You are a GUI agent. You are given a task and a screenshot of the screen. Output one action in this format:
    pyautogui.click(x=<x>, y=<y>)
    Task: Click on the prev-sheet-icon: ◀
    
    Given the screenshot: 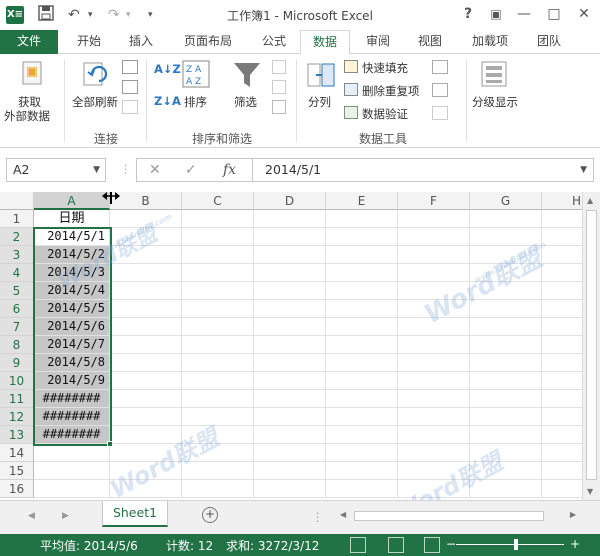 What is the action you would take?
    pyautogui.click(x=31, y=516)
    